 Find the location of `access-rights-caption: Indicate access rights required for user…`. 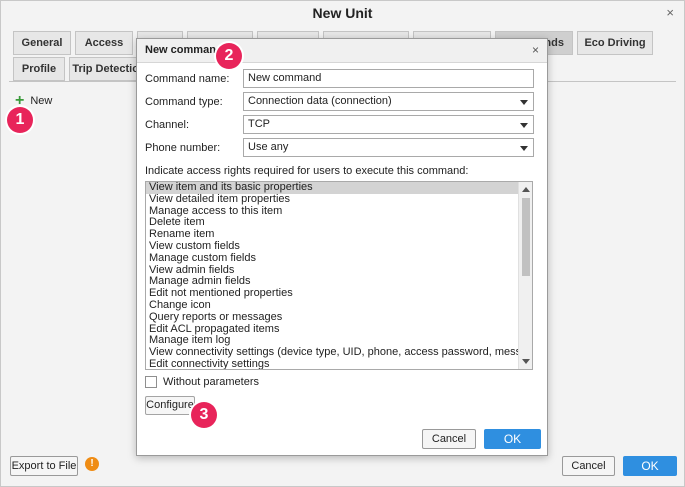

access-rights-caption: Indicate access rights required for user… is located at coordinates (307, 171).